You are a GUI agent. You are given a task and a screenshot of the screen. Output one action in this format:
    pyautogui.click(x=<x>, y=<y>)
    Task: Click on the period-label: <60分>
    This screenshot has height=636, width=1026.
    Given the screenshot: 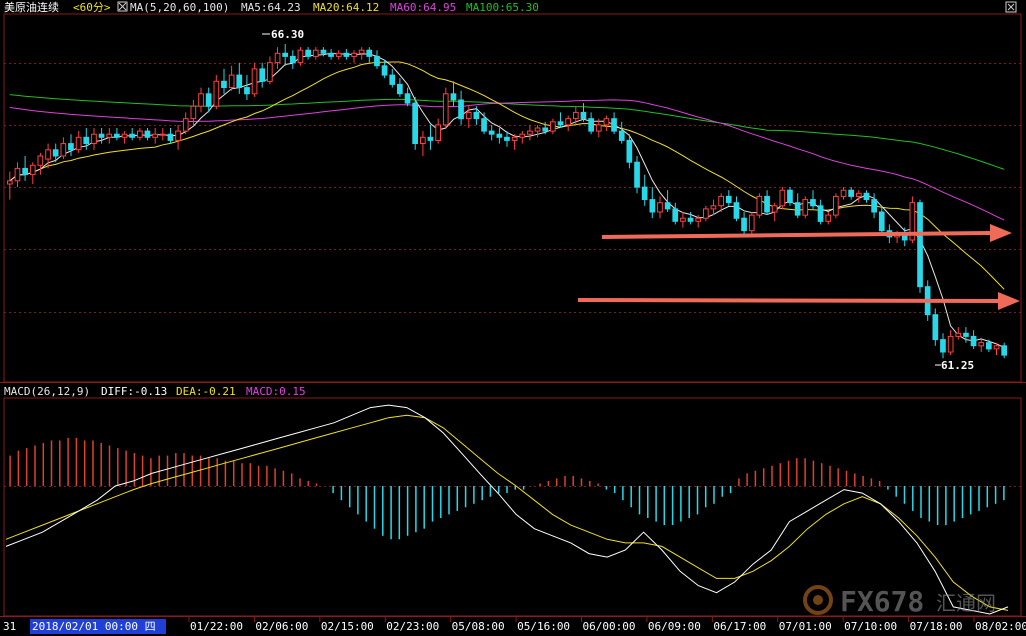 What is the action you would take?
    pyautogui.click(x=92, y=7)
    